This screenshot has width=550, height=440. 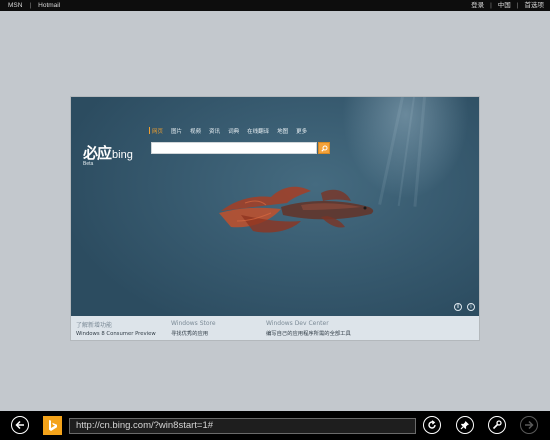 What do you see at coordinates (477, 5) in the screenshot?
I see `sign-in-link: 登录` at bounding box center [477, 5].